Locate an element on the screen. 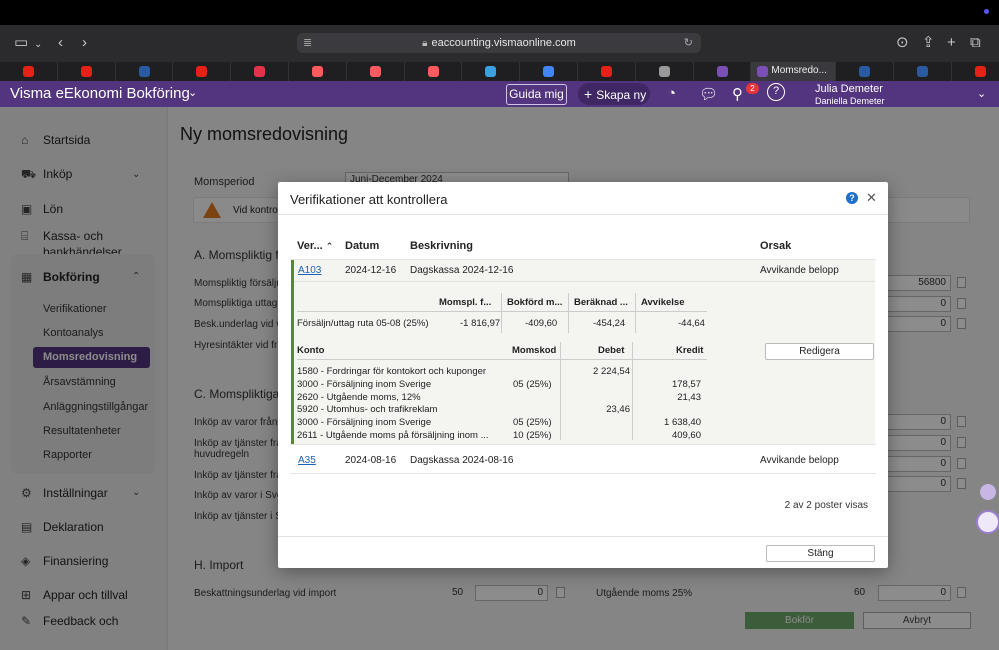 This screenshot has height=650, width=999. share-icon: ⇪ is located at coordinates (928, 43).